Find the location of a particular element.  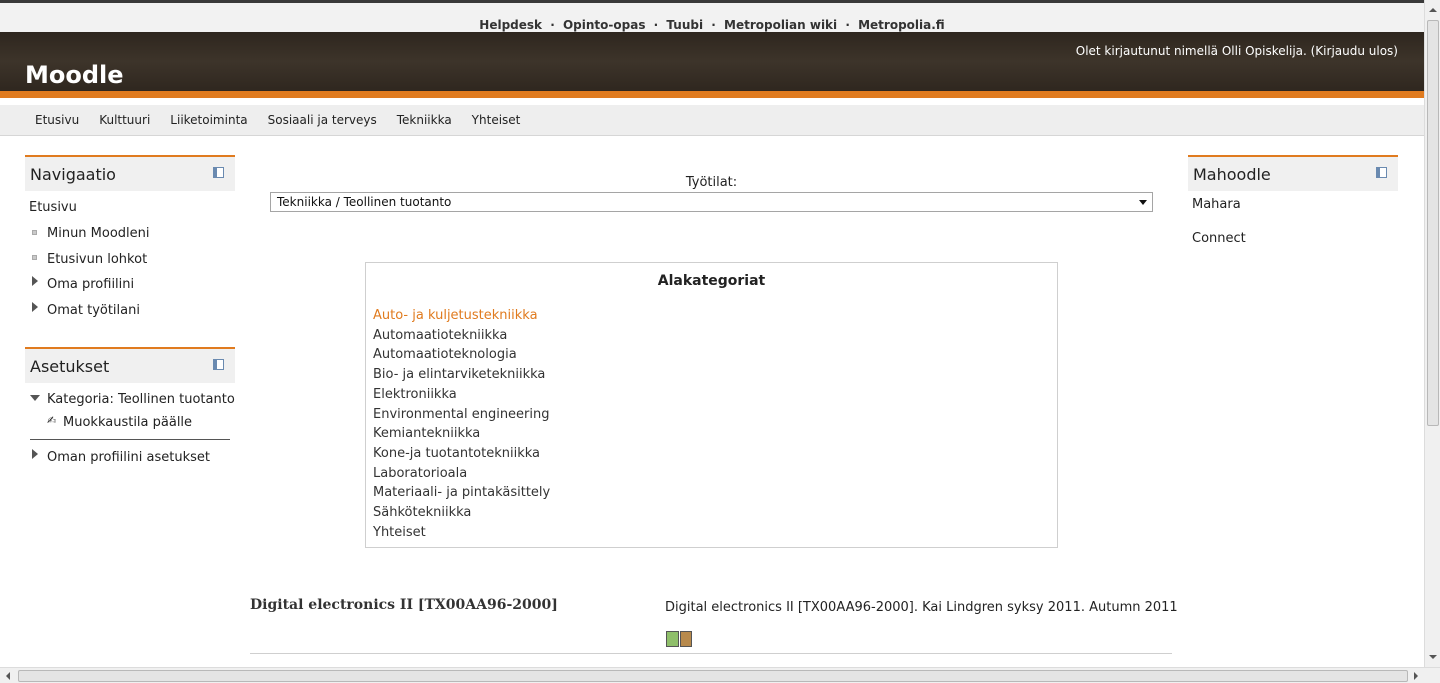

horizontal-scrollbar is located at coordinates (720, 675).